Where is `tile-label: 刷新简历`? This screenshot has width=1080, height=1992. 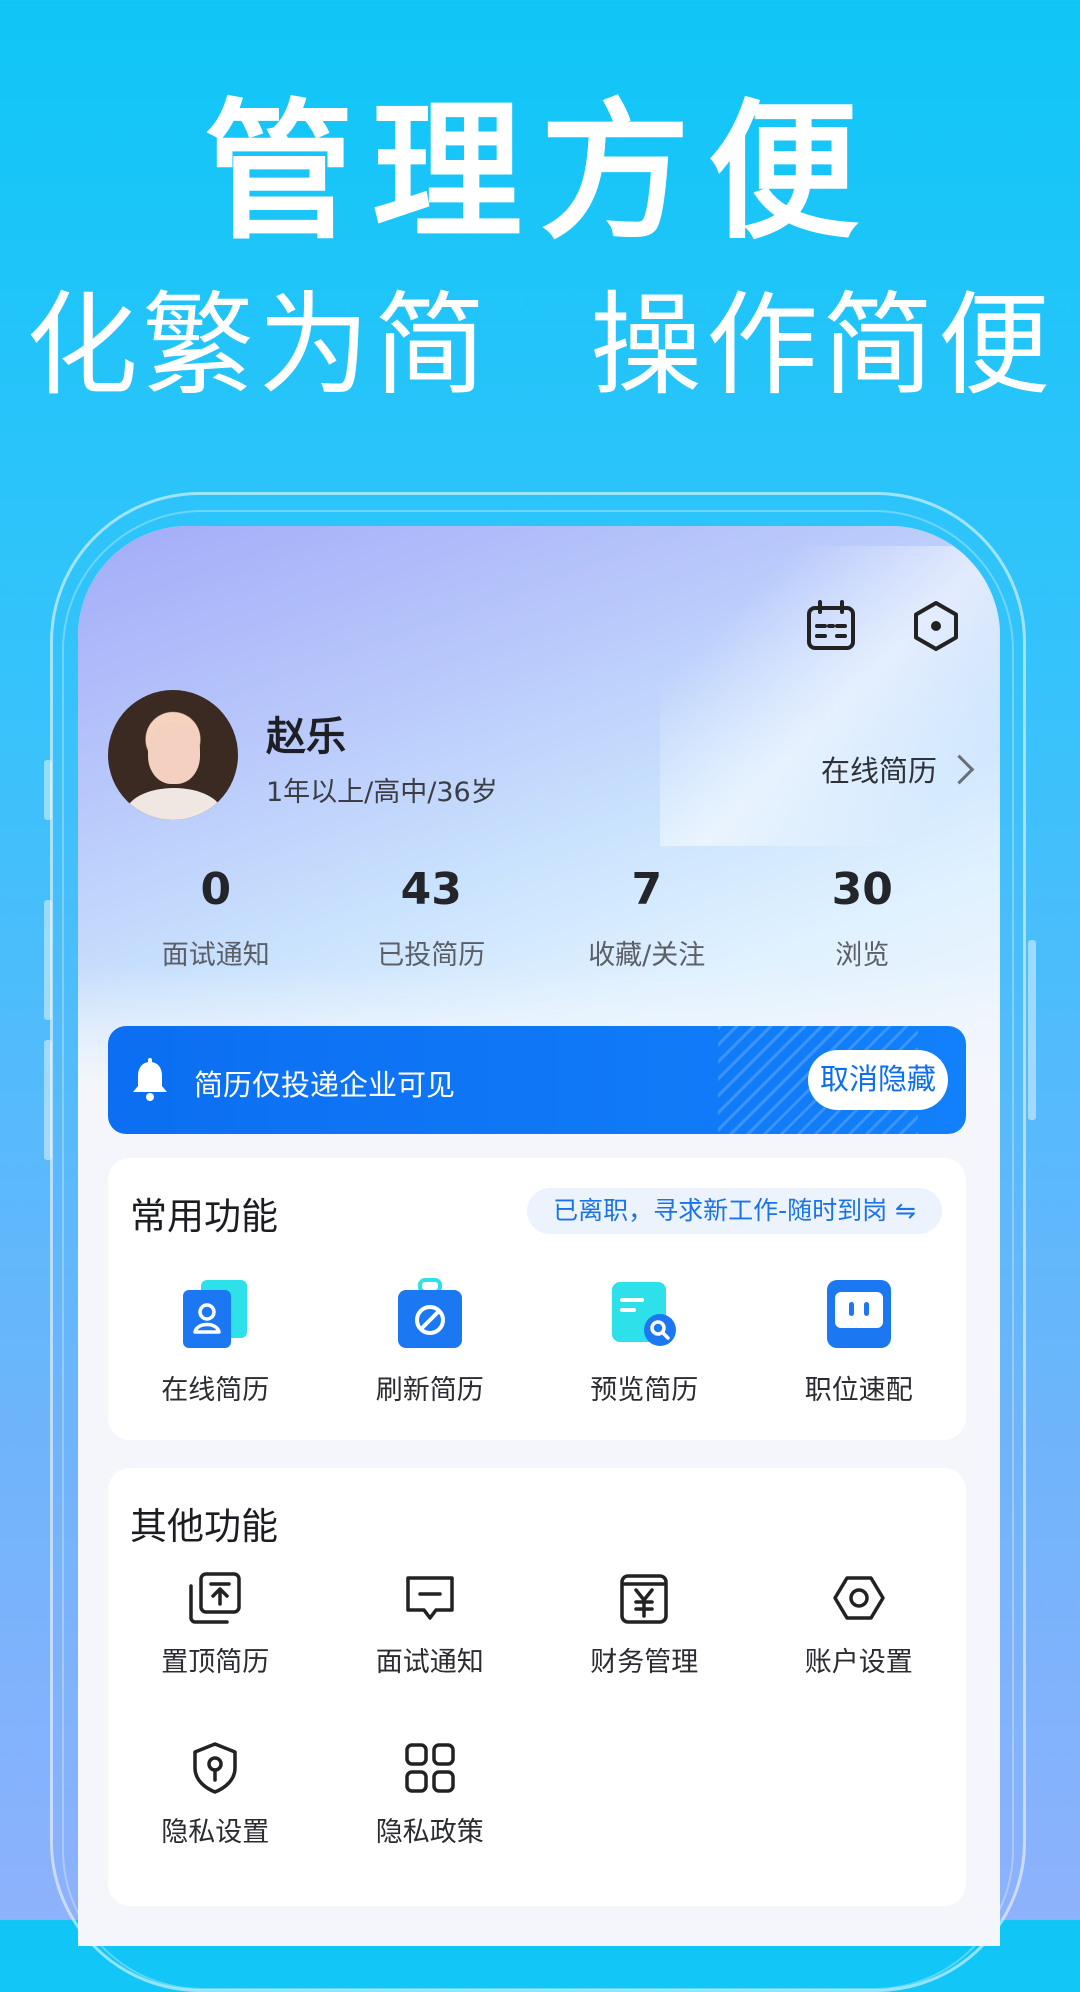
tile-label: 刷新简历 is located at coordinates (429, 1390).